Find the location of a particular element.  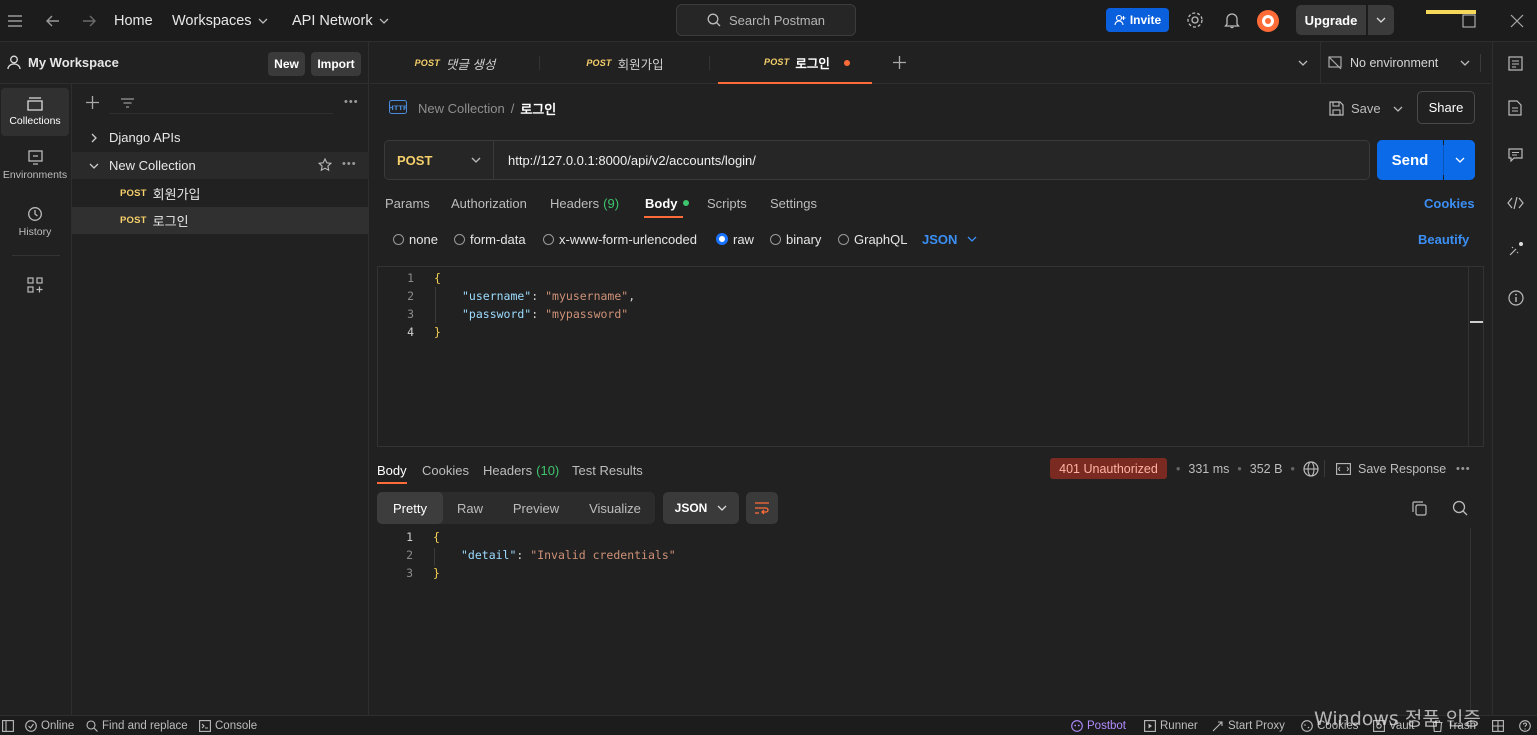

tree-item-new-collection: New Collection ••• is located at coordinates (220, 165).